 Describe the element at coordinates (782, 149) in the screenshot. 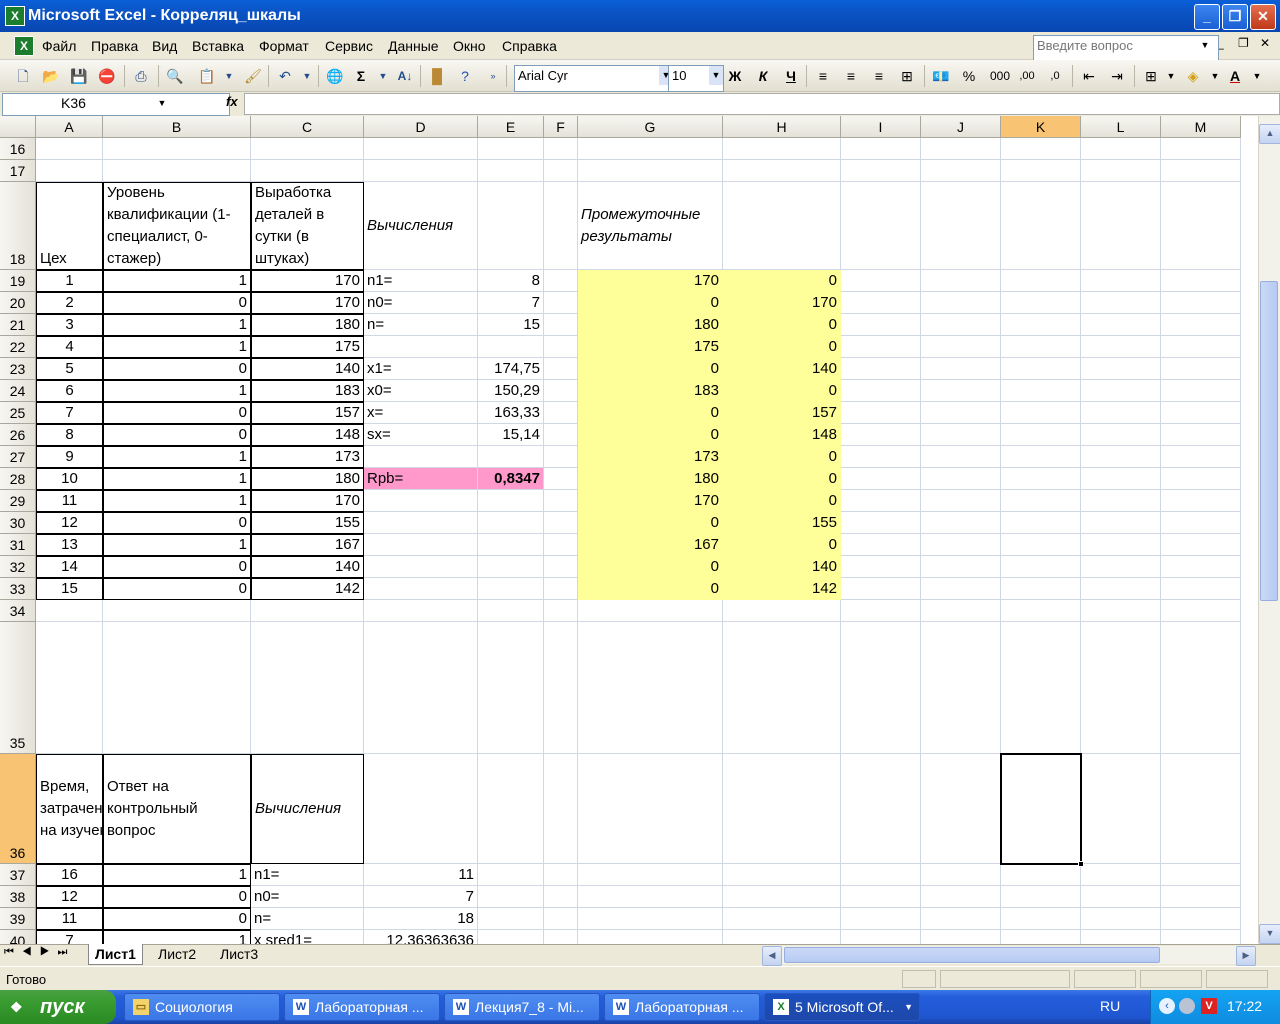

I see `cell-H16` at that location.